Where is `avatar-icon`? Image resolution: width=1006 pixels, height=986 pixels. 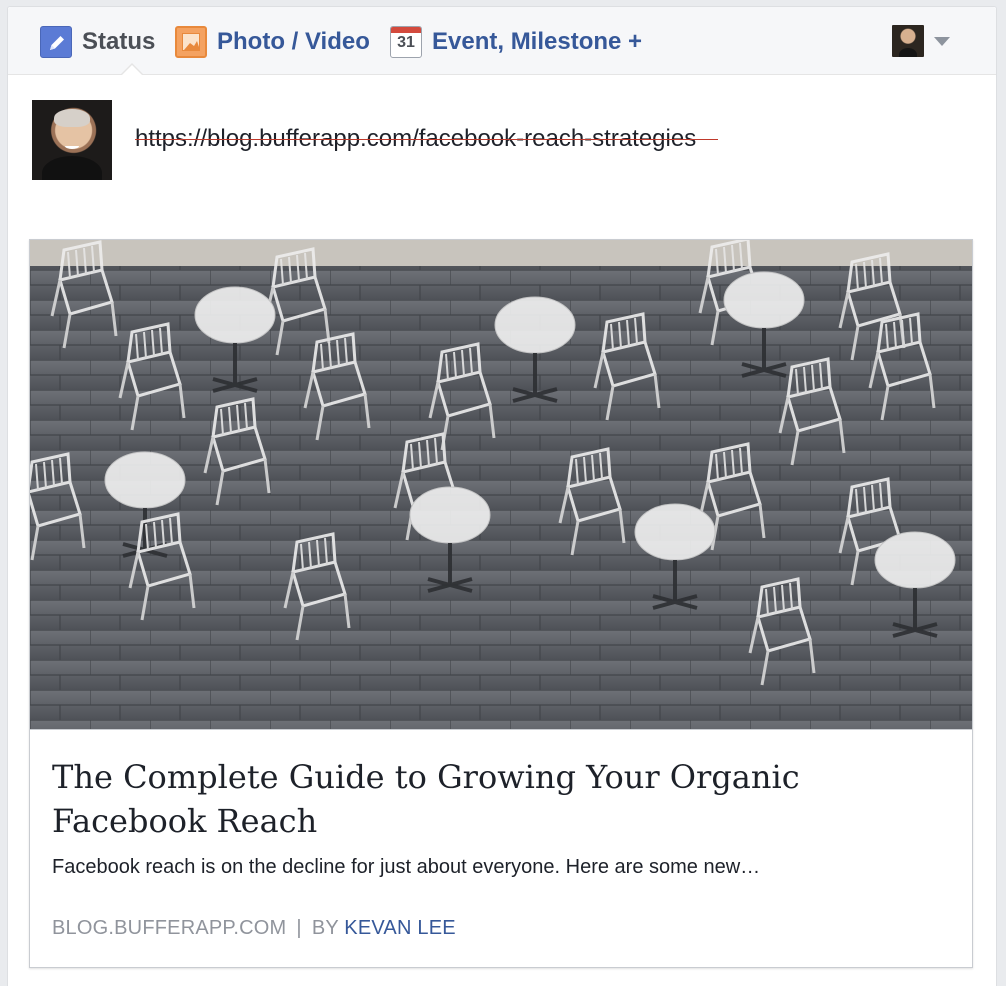
avatar-icon is located at coordinates (908, 41).